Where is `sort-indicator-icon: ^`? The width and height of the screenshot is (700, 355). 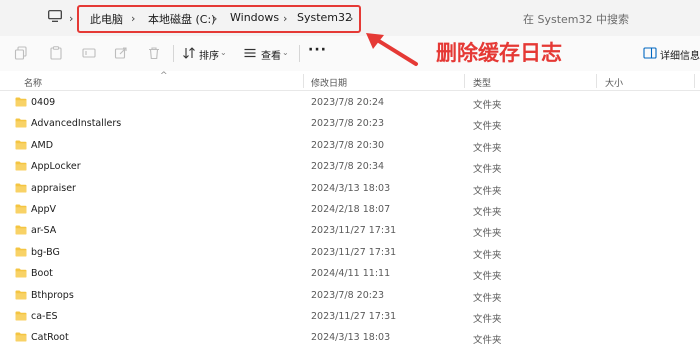 sort-indicator-icon: ^ is located at coordinates (164, 76).